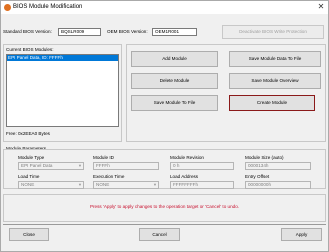 The image size is (329, 252). What do you see at coordinates (126, 166) in the screenshot?
I see `module-id-field: FFFFh` at bounding box center [126, 166].